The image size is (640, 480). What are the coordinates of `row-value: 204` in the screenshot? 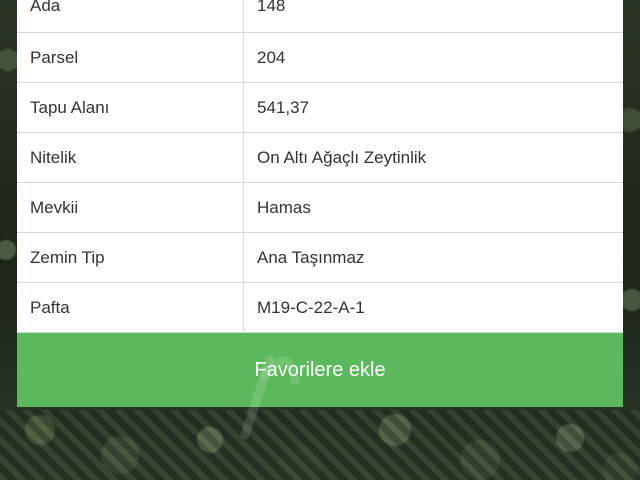 It's located at (271, 57).